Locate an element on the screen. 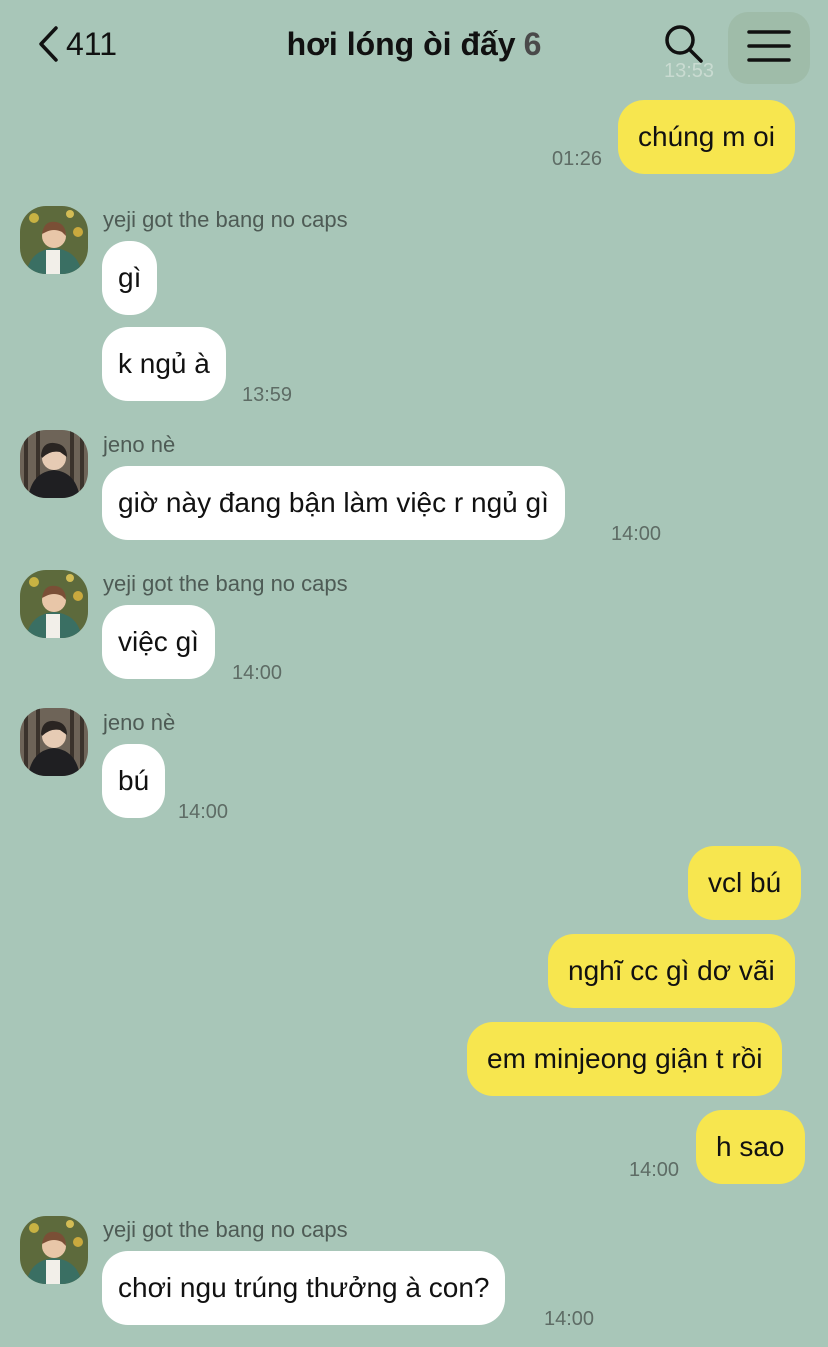 Image resolution: width=828 pixels, height=1347 pixels. incoming-message-bubble: giờ này đang bận làm việc r ngủ gì is located at coordinates (333, 503).